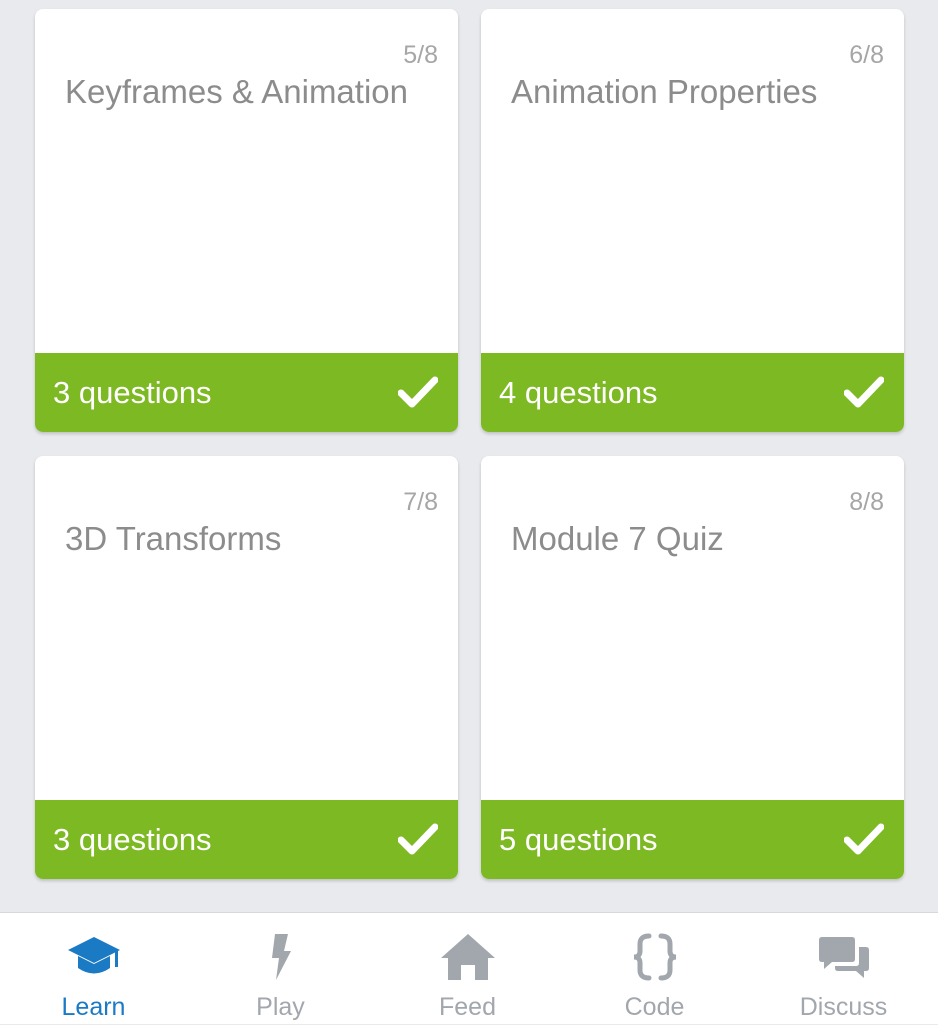 The width and height of the screenshot is (938, 1025). Describe the element at coordinates (843, 957) in the screenshot. I see `chat-bubbles-icon` at that location.